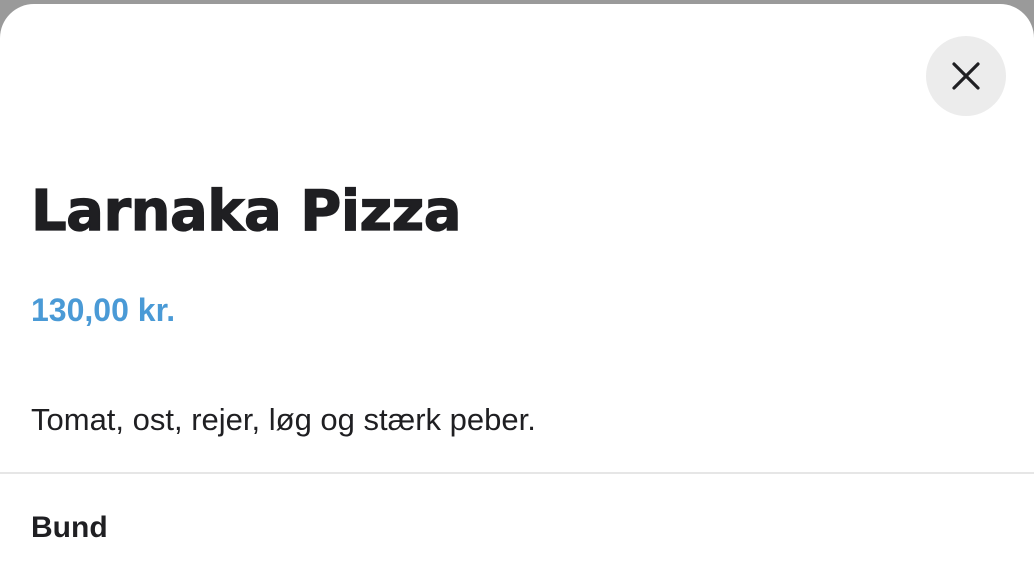 Image resolution: width=1034 pixels, height=580 pixels. Describe the element at coordinates (246, 211) in the screenshot. I see `product-title: Larnaka Pizza` at that location.